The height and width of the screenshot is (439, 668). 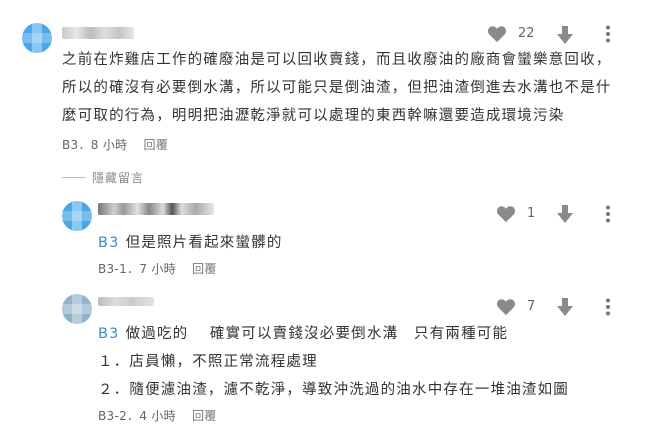 I want to click on reply-text: B3 做過吃的 確實可以賣錢沒必要倒水溝 只有兩種可能, so click(x=303, y=332).